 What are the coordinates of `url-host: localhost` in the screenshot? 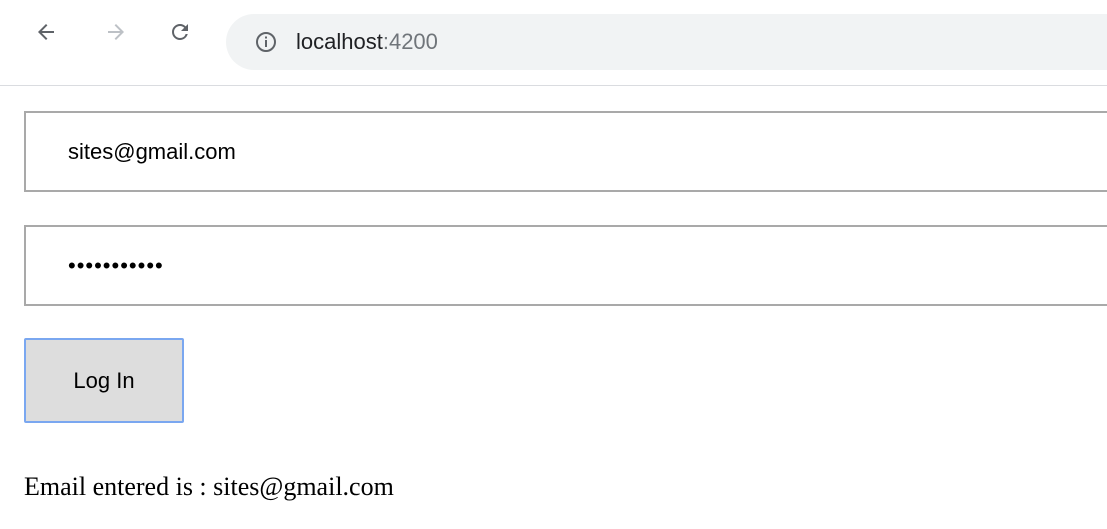 It's located at (339, 41).